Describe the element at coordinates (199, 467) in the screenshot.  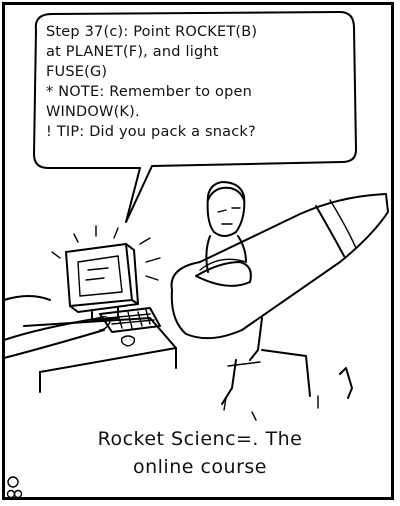
I see `caption-line-2: online course` at that location.